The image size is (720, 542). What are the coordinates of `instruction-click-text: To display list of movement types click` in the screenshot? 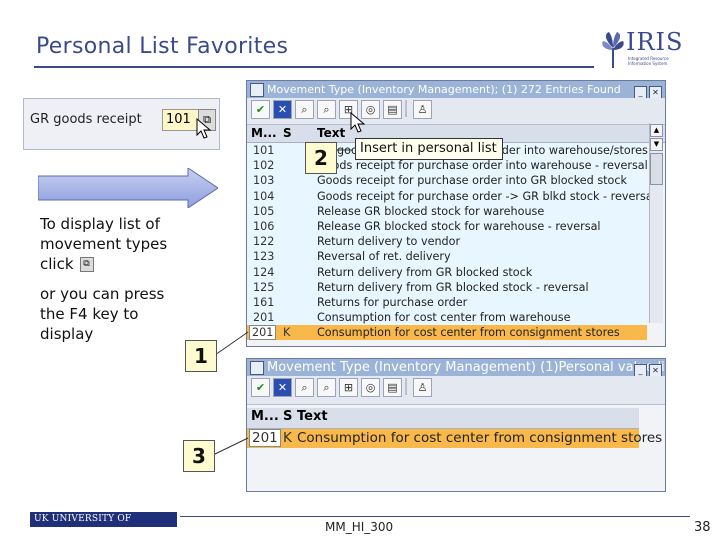 It's located at (104, 244).